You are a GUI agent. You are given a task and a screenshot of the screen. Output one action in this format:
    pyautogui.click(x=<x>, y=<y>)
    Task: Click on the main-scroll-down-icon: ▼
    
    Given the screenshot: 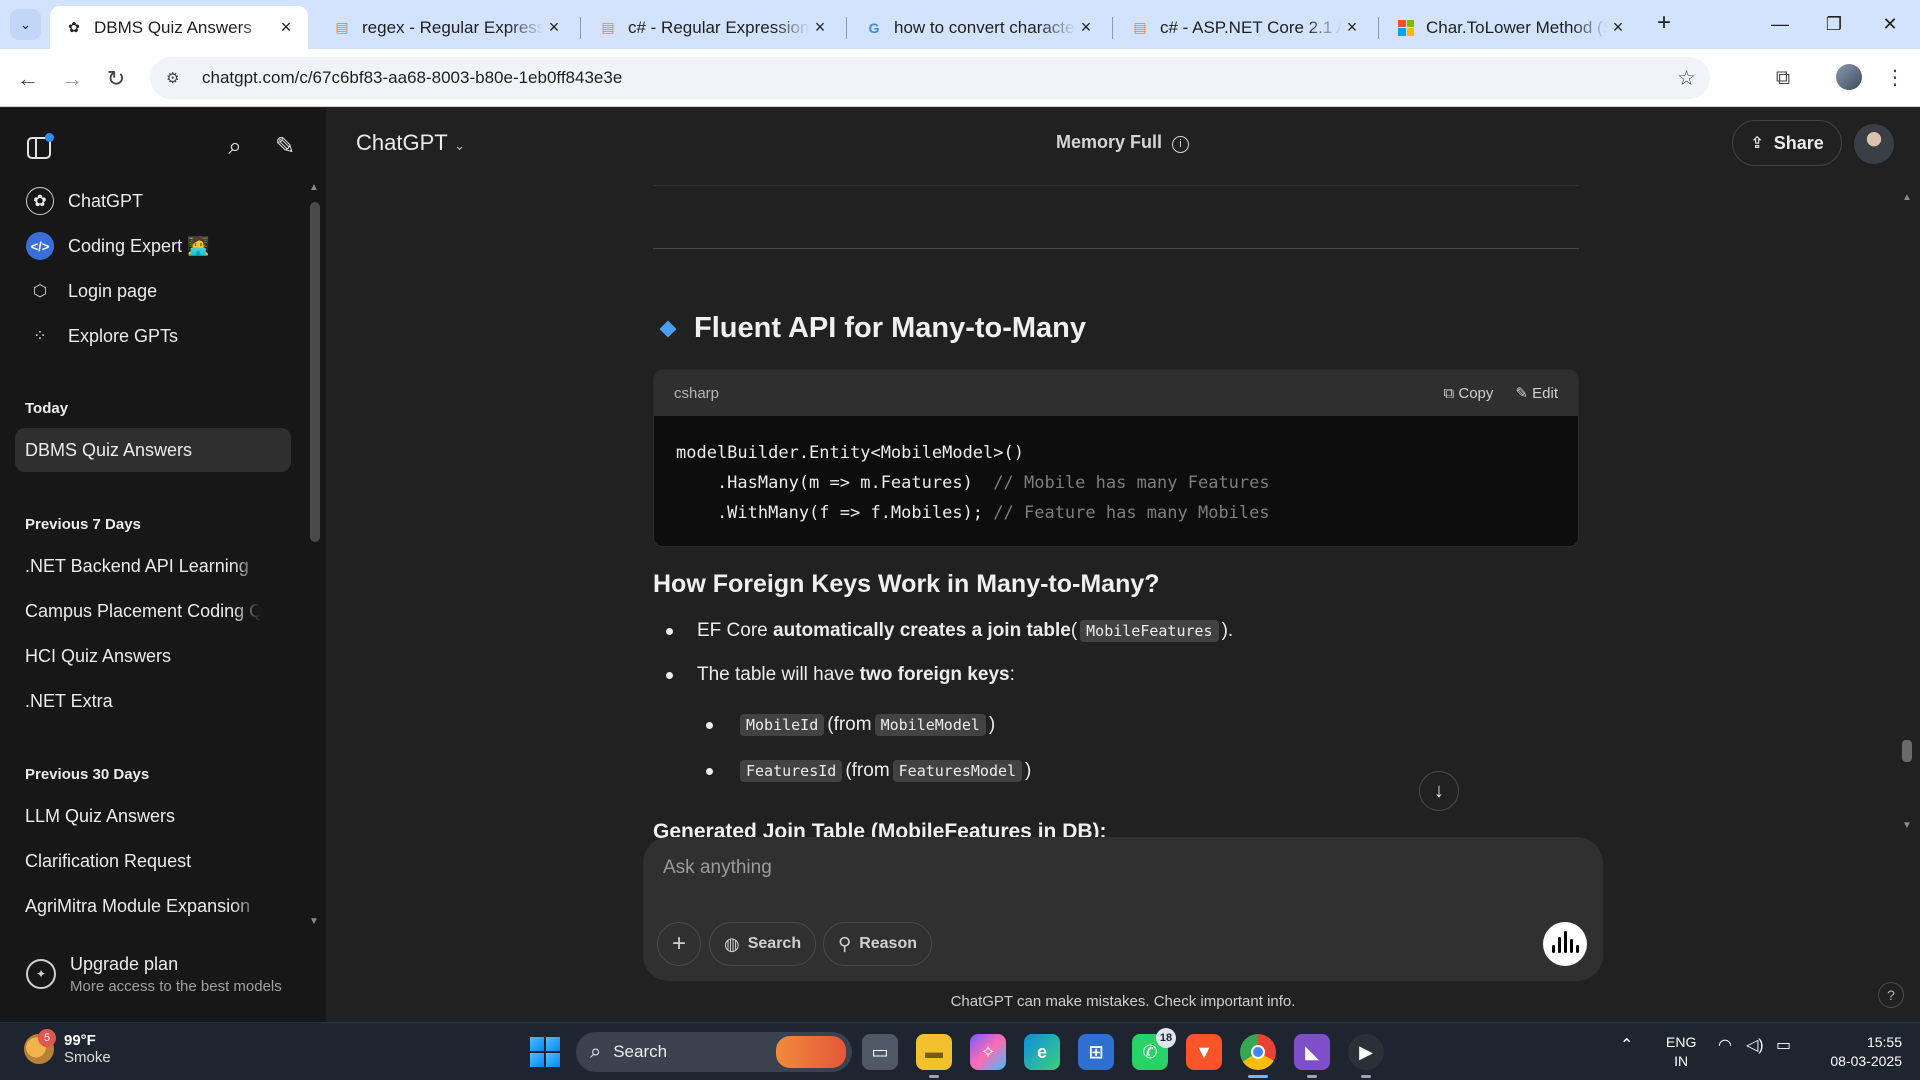 What is the action you would take?
    pyautogui.click(x=1907, y=825)
    